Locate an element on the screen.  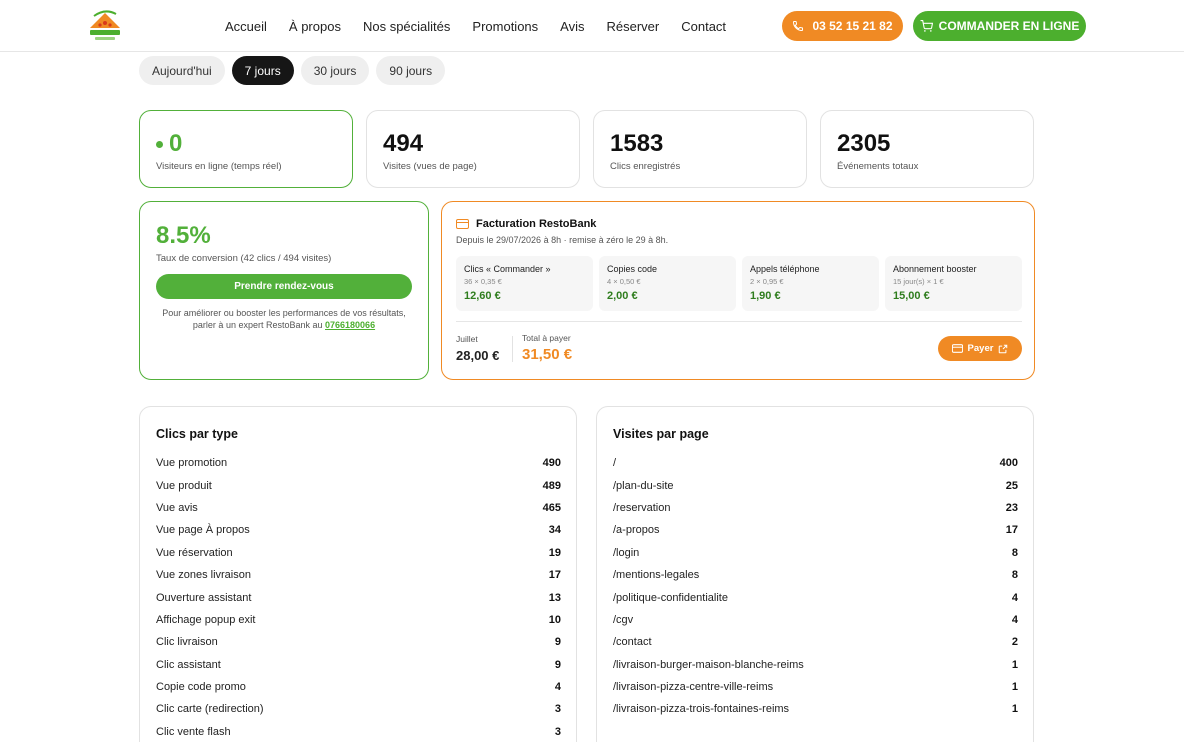
nav-specialites: Nos spécialités is located at coordinates (406, 26).